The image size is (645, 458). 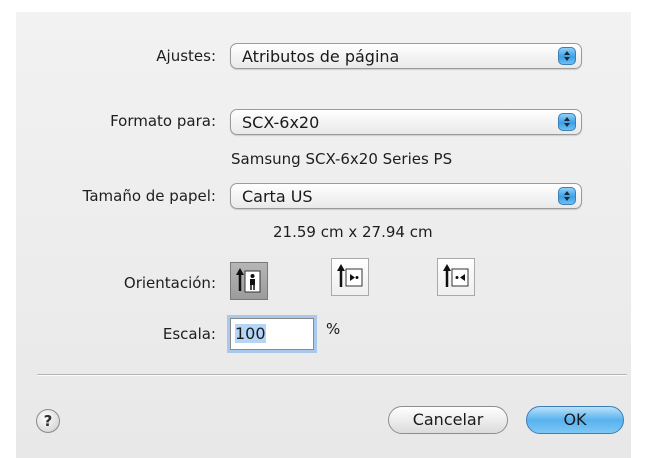 I want to click on paper-size-popup: Carta US, so click(x=406, y=196).